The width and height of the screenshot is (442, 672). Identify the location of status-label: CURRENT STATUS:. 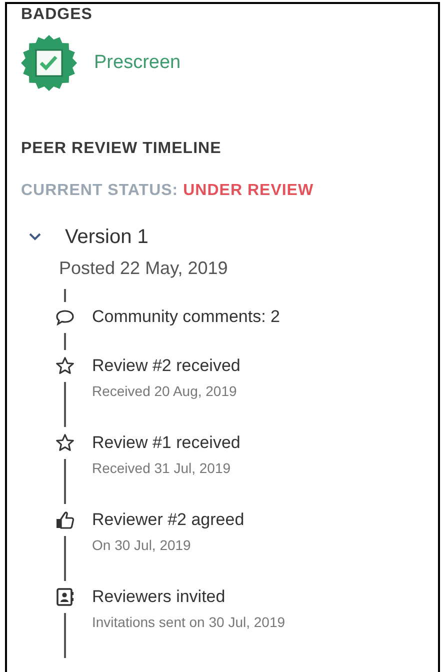
(99, 191).